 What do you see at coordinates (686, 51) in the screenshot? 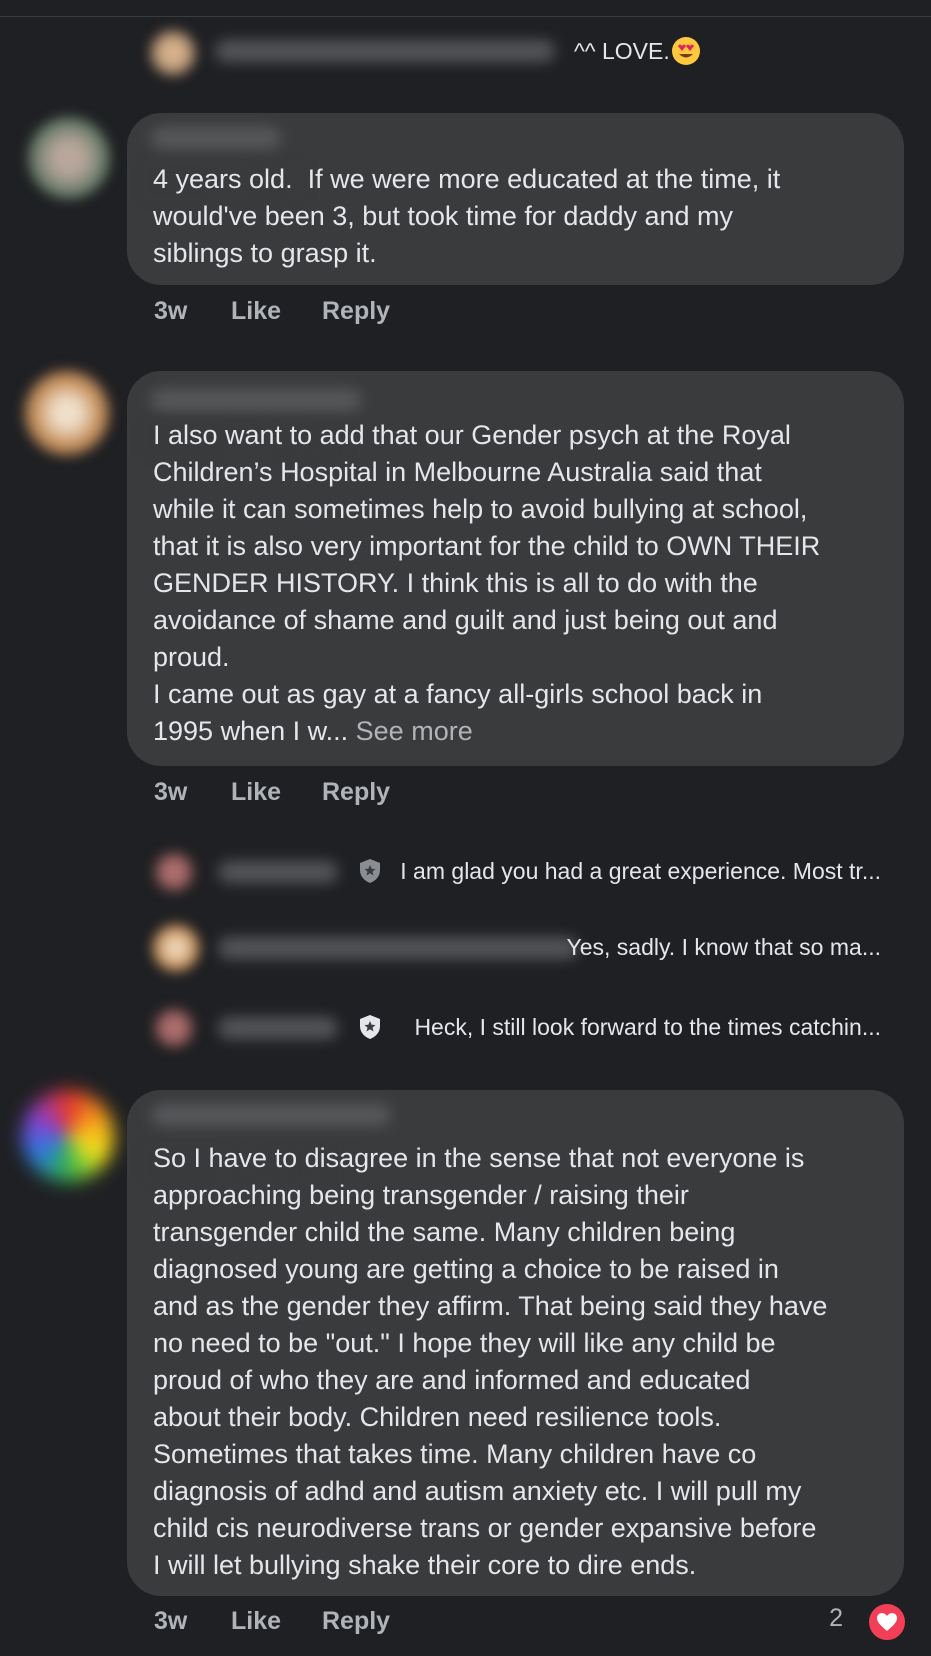
I see `heart-eyes-emoji-icon` at bounding box center [686, 51].